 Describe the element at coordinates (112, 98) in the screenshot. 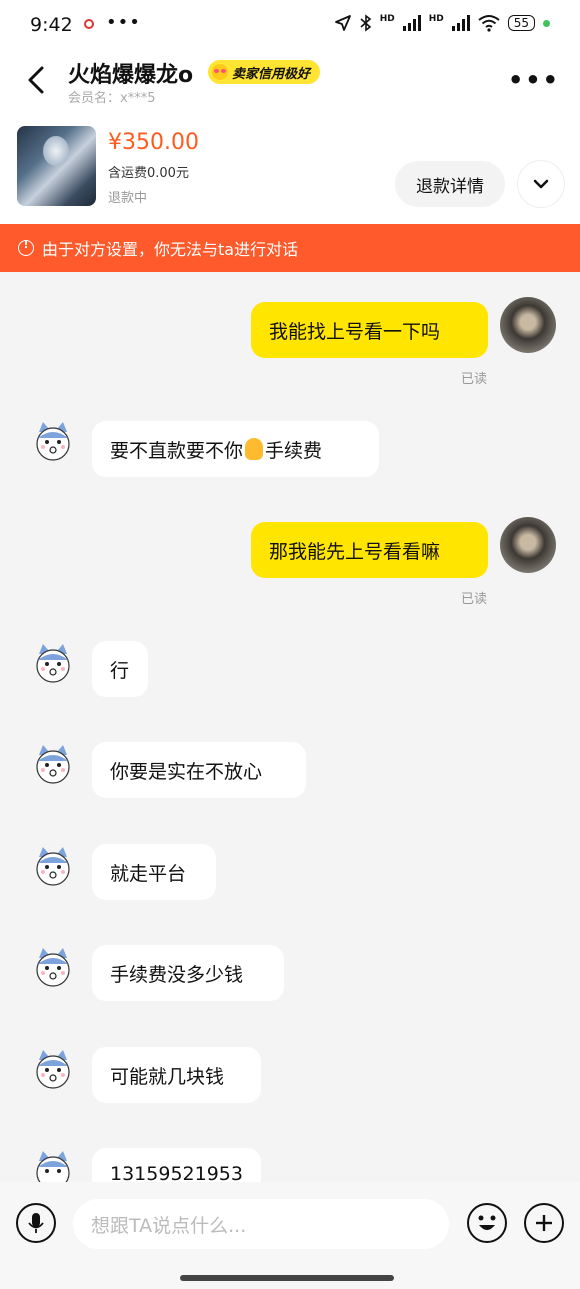

I see `member-name: 会员名：x***5` at that location.